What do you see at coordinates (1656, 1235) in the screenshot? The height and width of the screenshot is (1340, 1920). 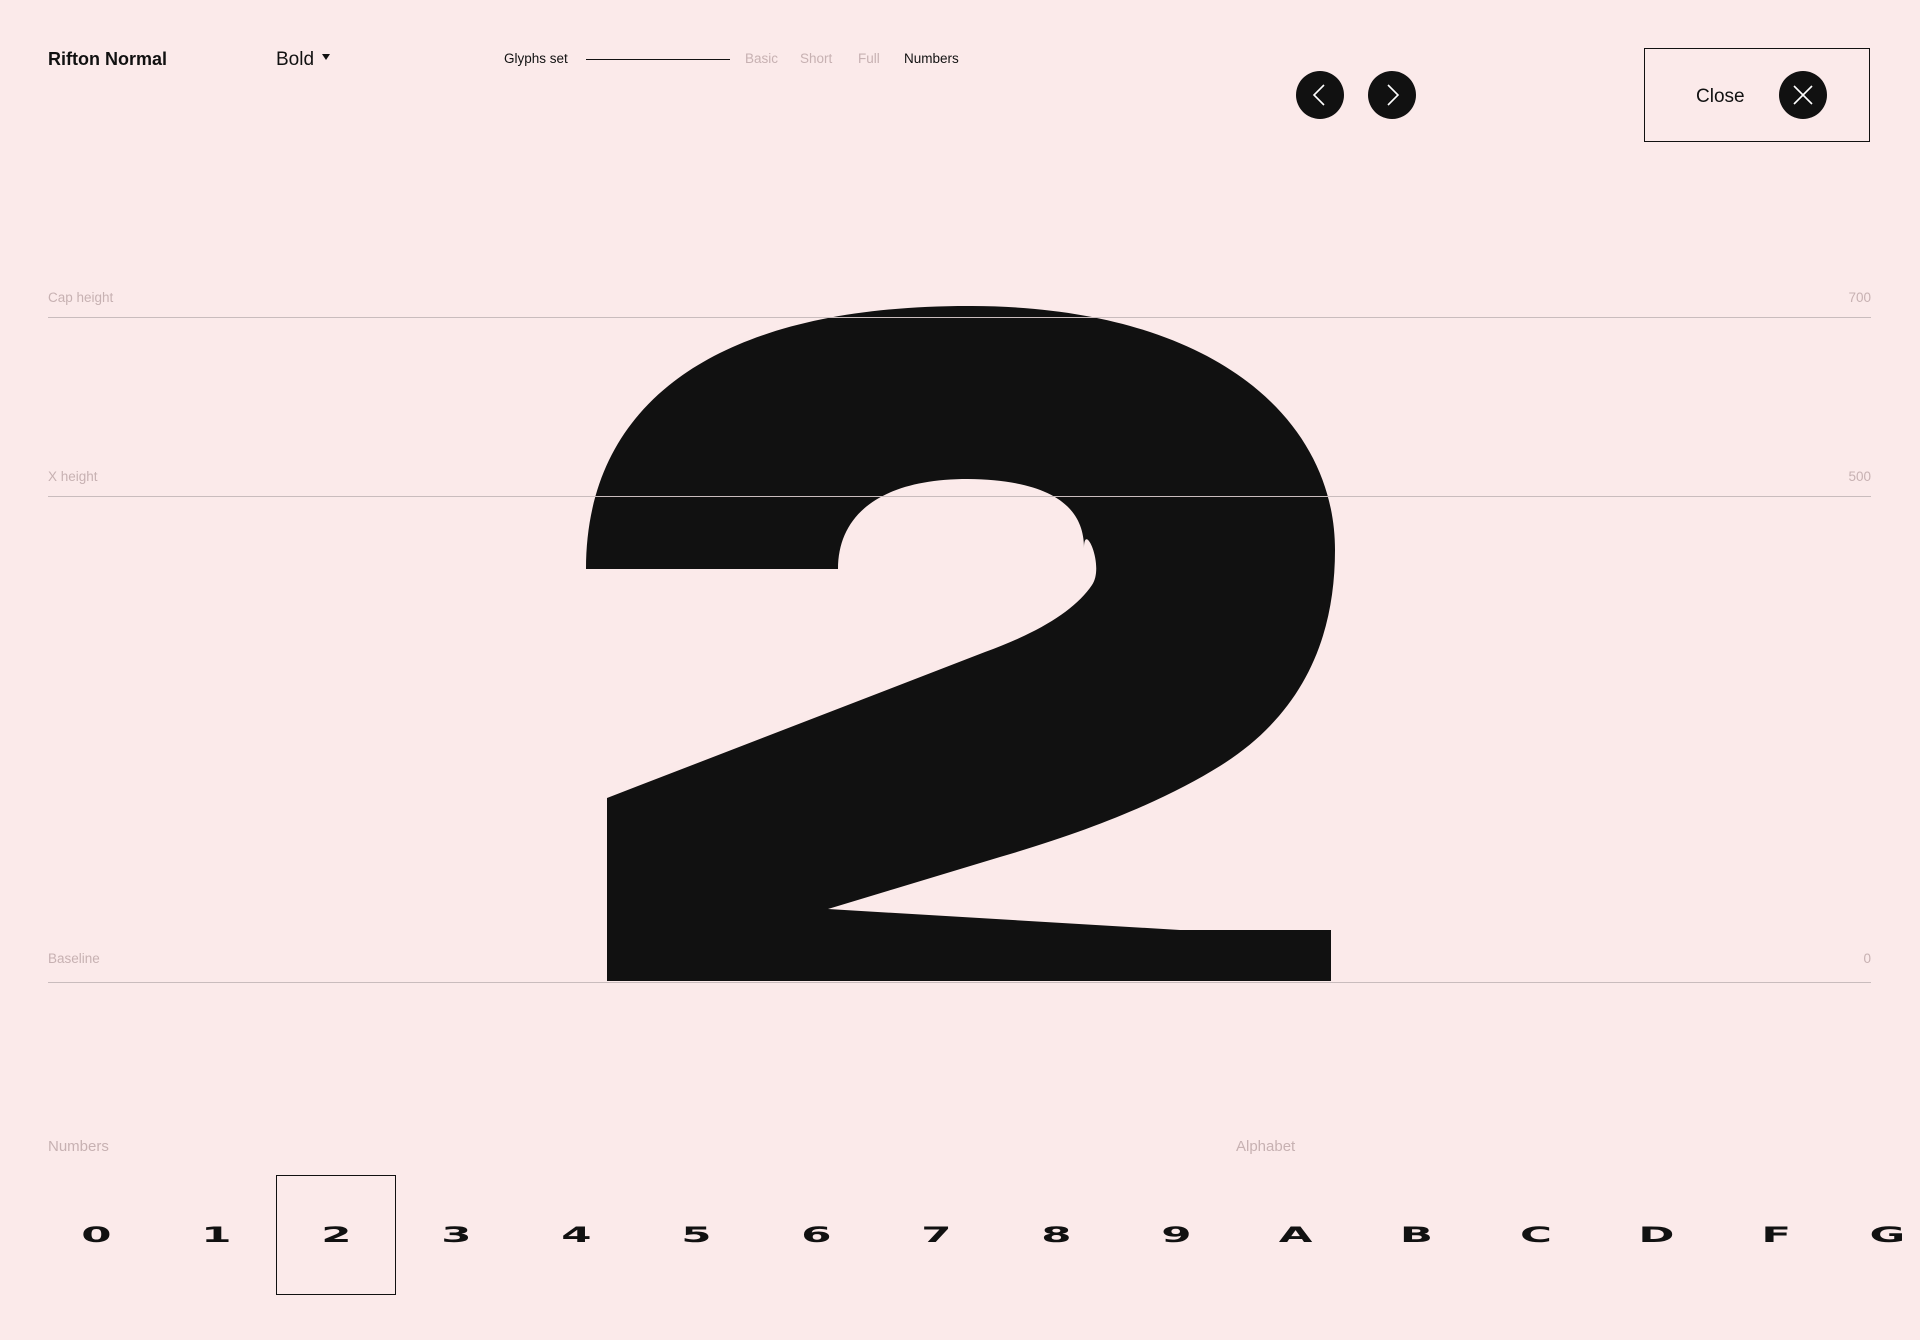 I see `glyph-cell-D: D` at bounding box center [1656, 1235].